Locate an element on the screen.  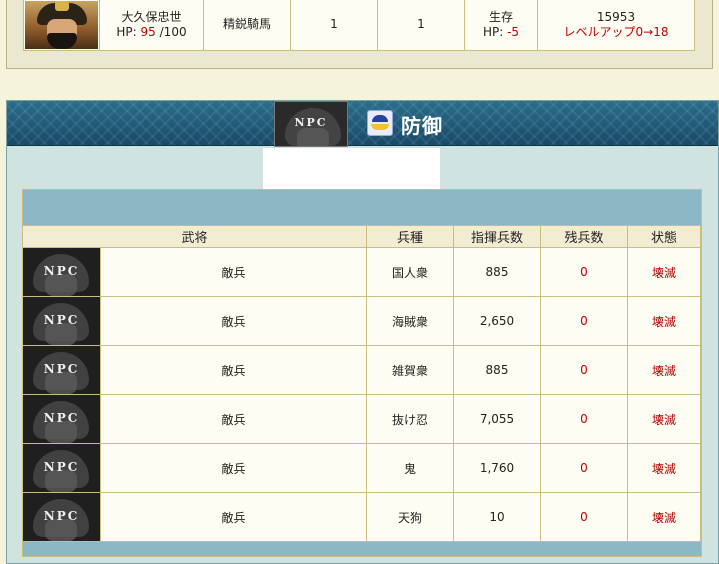
unit-type: 国人衆 is located at coordinates (410, 272).